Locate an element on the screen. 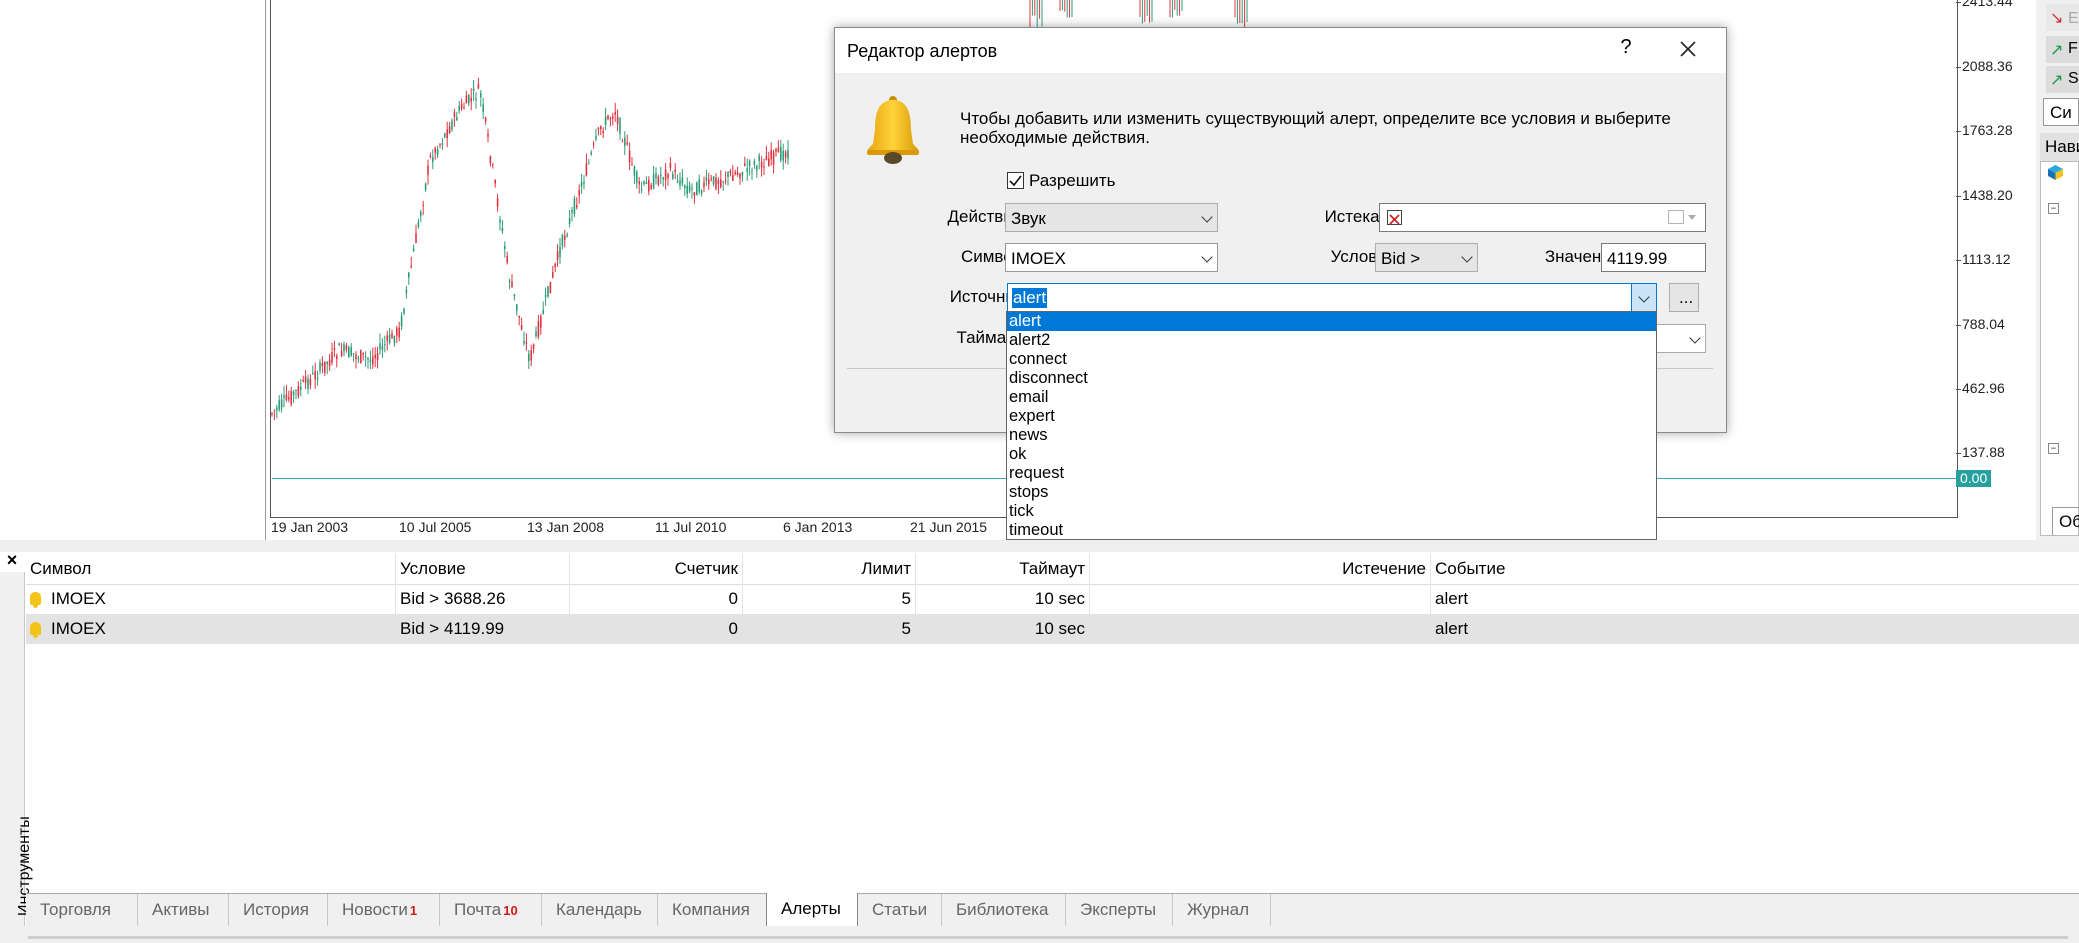 This screenshot has width=2079, height=943. expires-checkbox is located at coordinates (1394, 217).